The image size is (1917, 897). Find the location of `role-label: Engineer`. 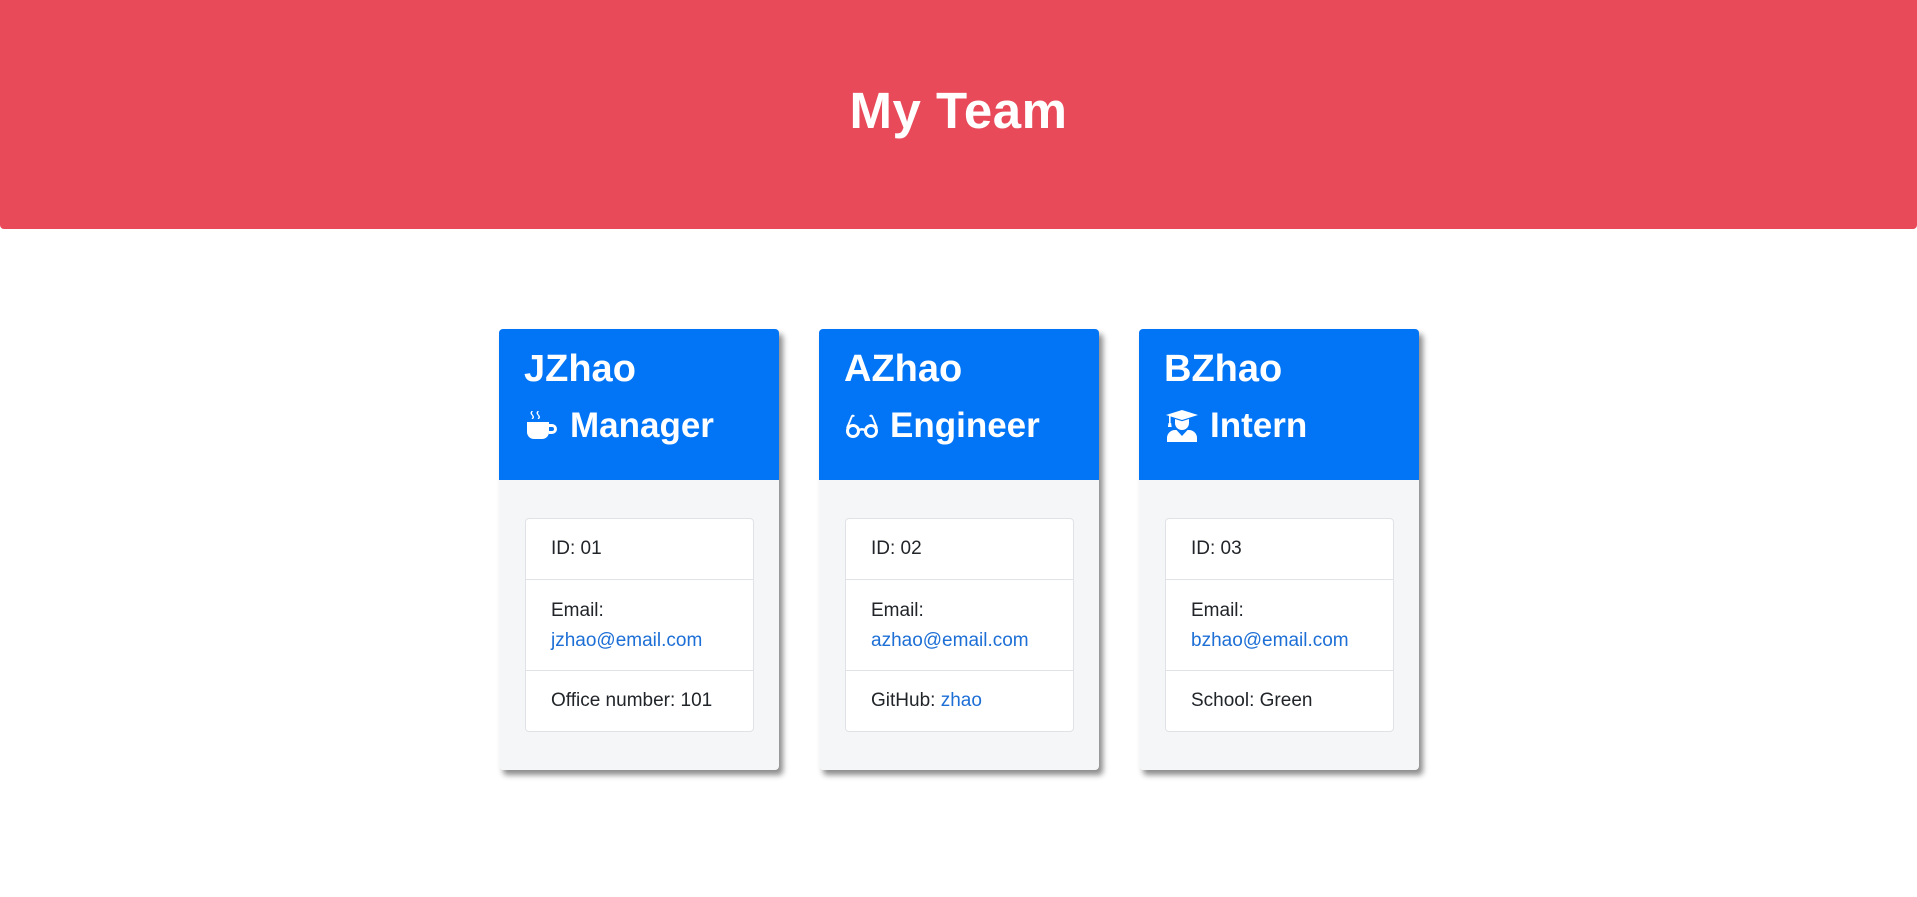

role-label: Engineer is located at coordinates (965, 425).